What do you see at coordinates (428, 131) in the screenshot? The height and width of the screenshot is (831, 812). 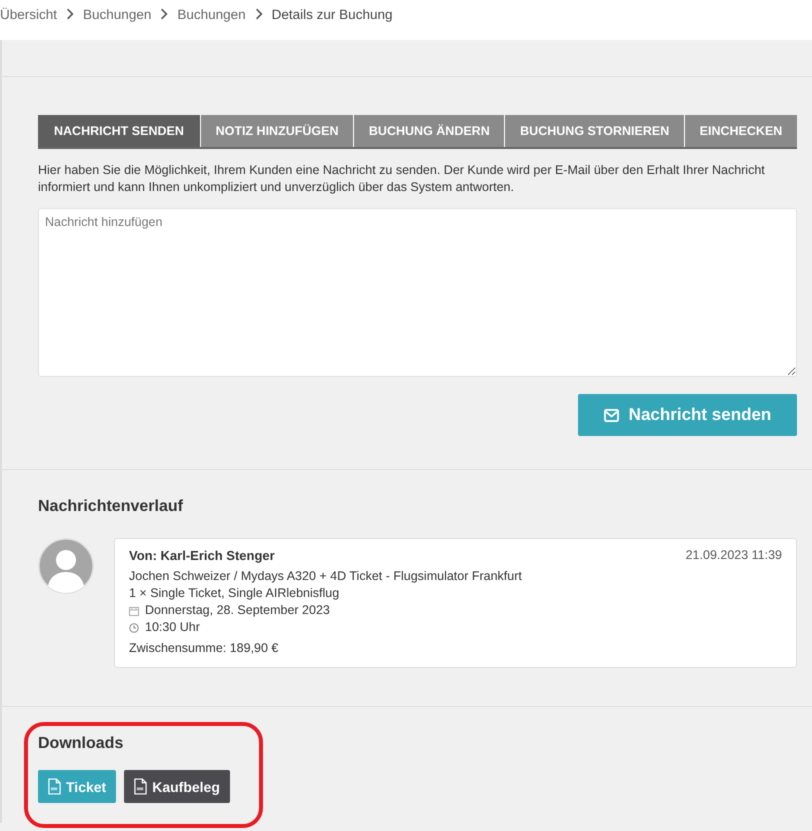 I see `tab: BUCHUNG ÄNDERN` at bounding box center [428, 131].